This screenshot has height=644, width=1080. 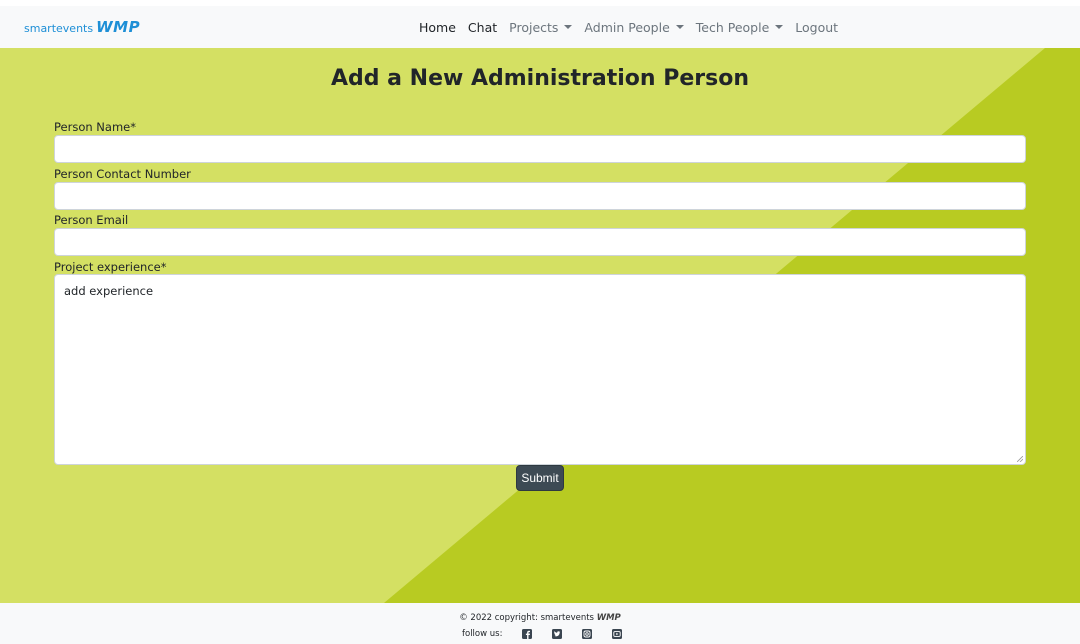 I want to click on nav-projects-dropdown: Projects, so click(x=540, y=27).